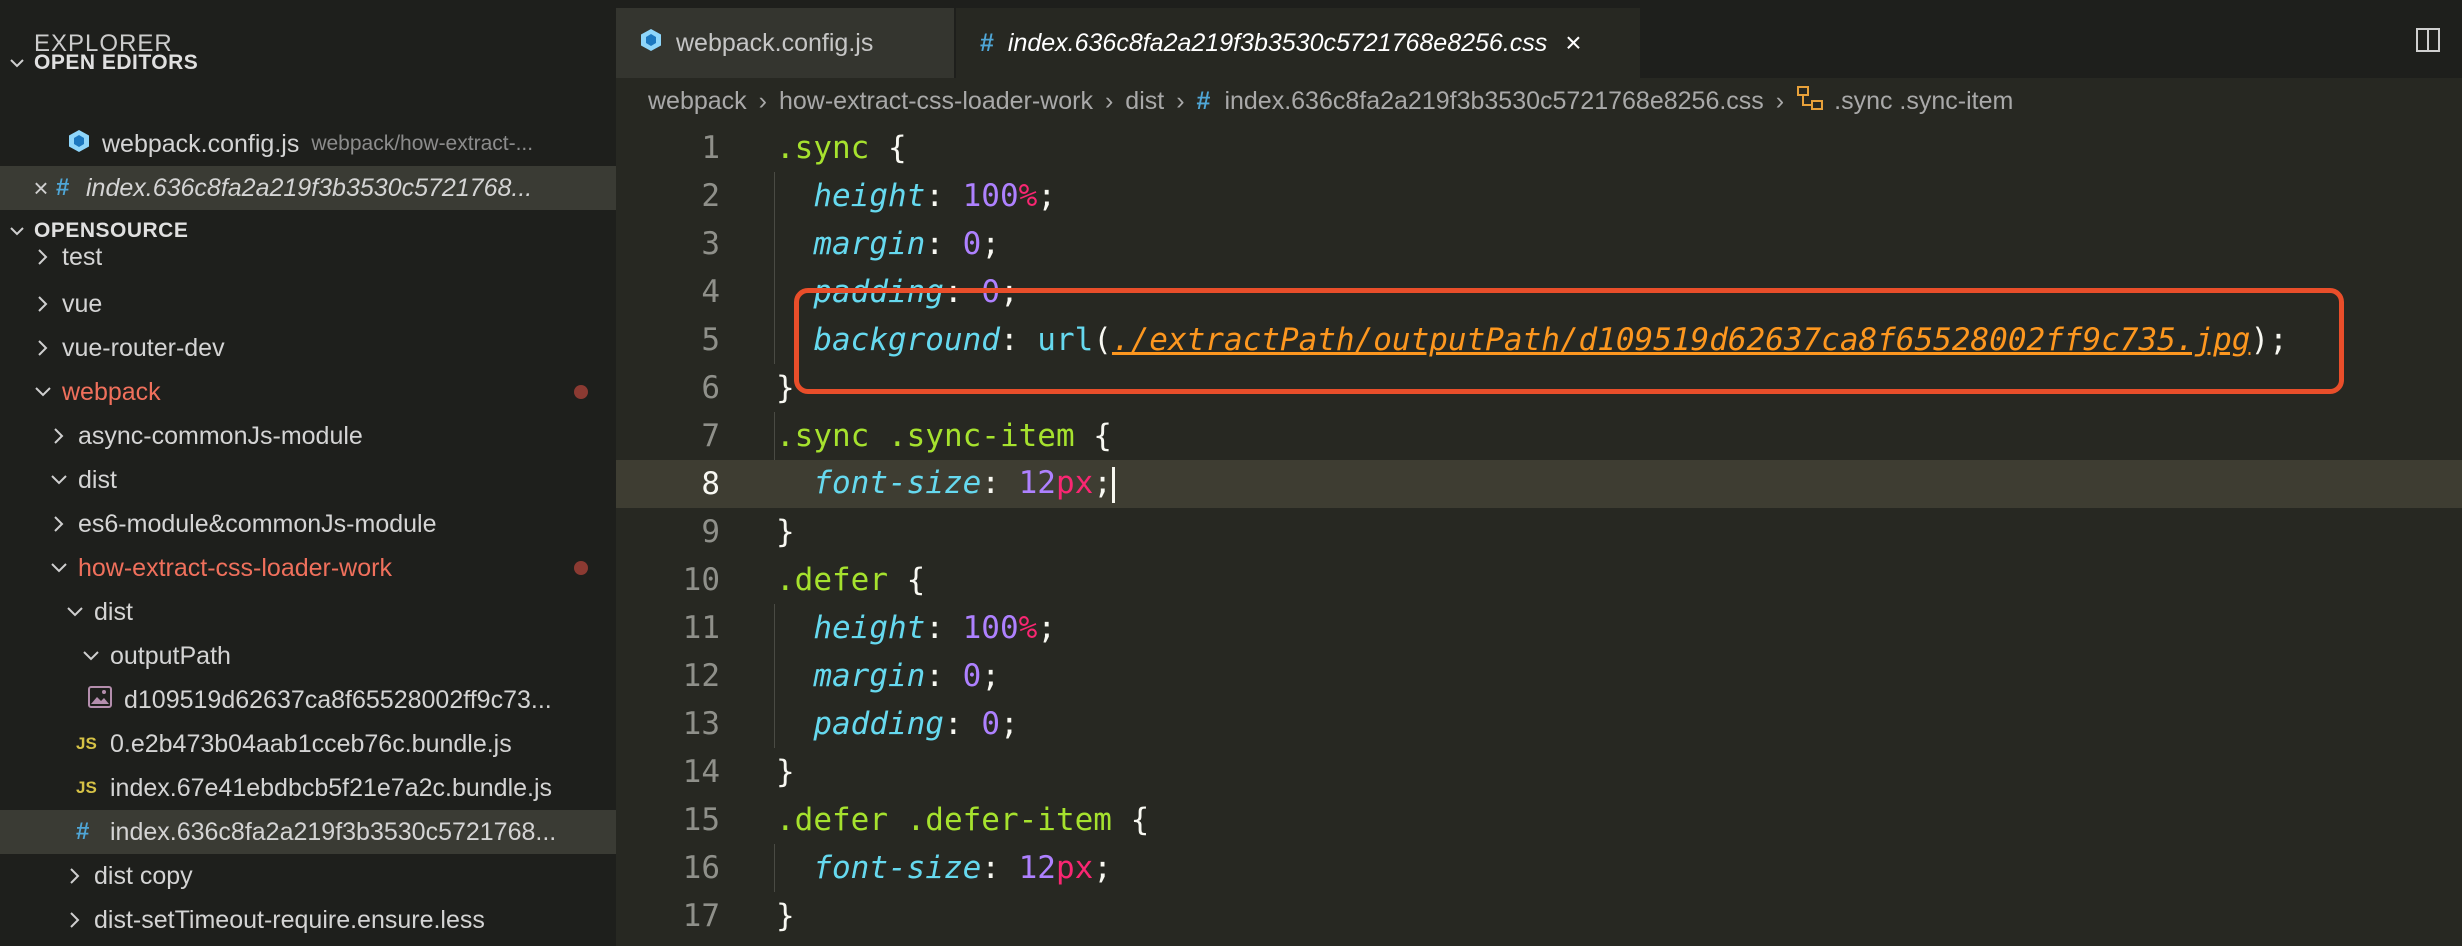  Describe the element at coordinates (308, 788) in the screenshot. I see `tree-item-bundle-index: JS index.67e41ebdbcb5f21e7a2c.bundle.js` at that location.